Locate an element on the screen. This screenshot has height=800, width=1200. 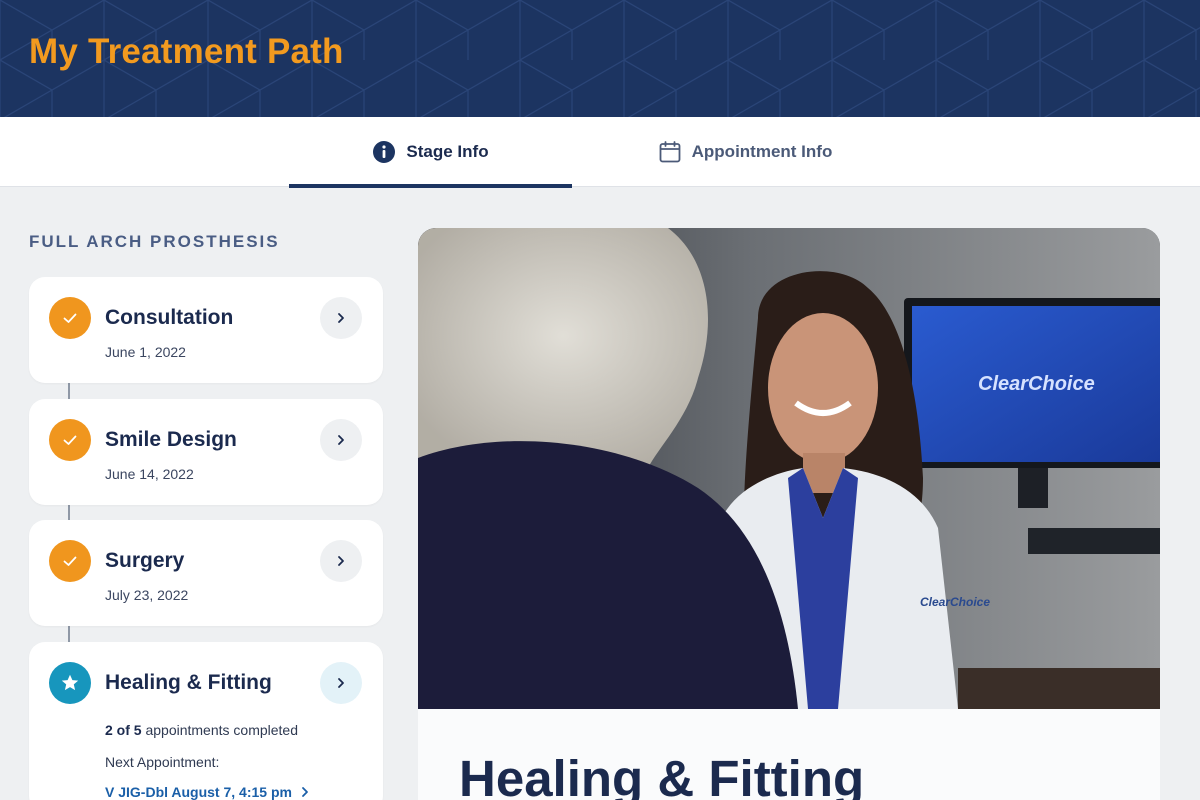
stage-date: June 14, 2022 is located at coordinates (149, 474).